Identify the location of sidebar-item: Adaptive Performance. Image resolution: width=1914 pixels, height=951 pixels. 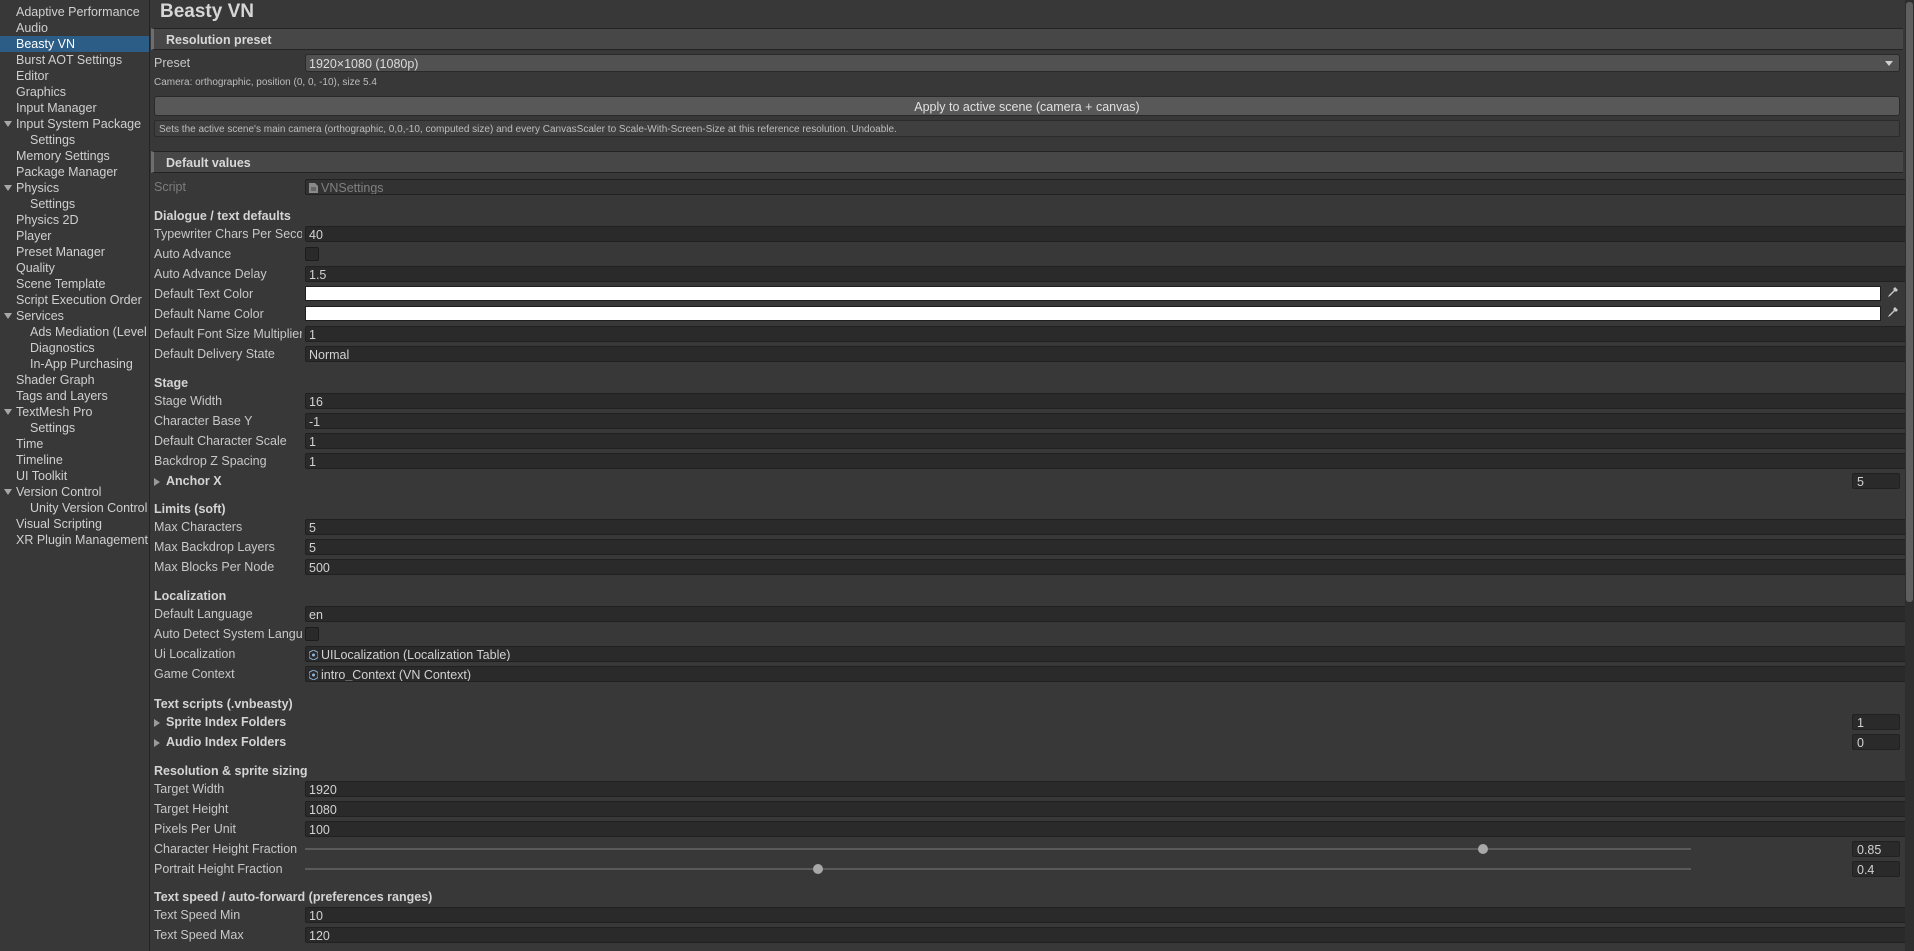
(74, 12).